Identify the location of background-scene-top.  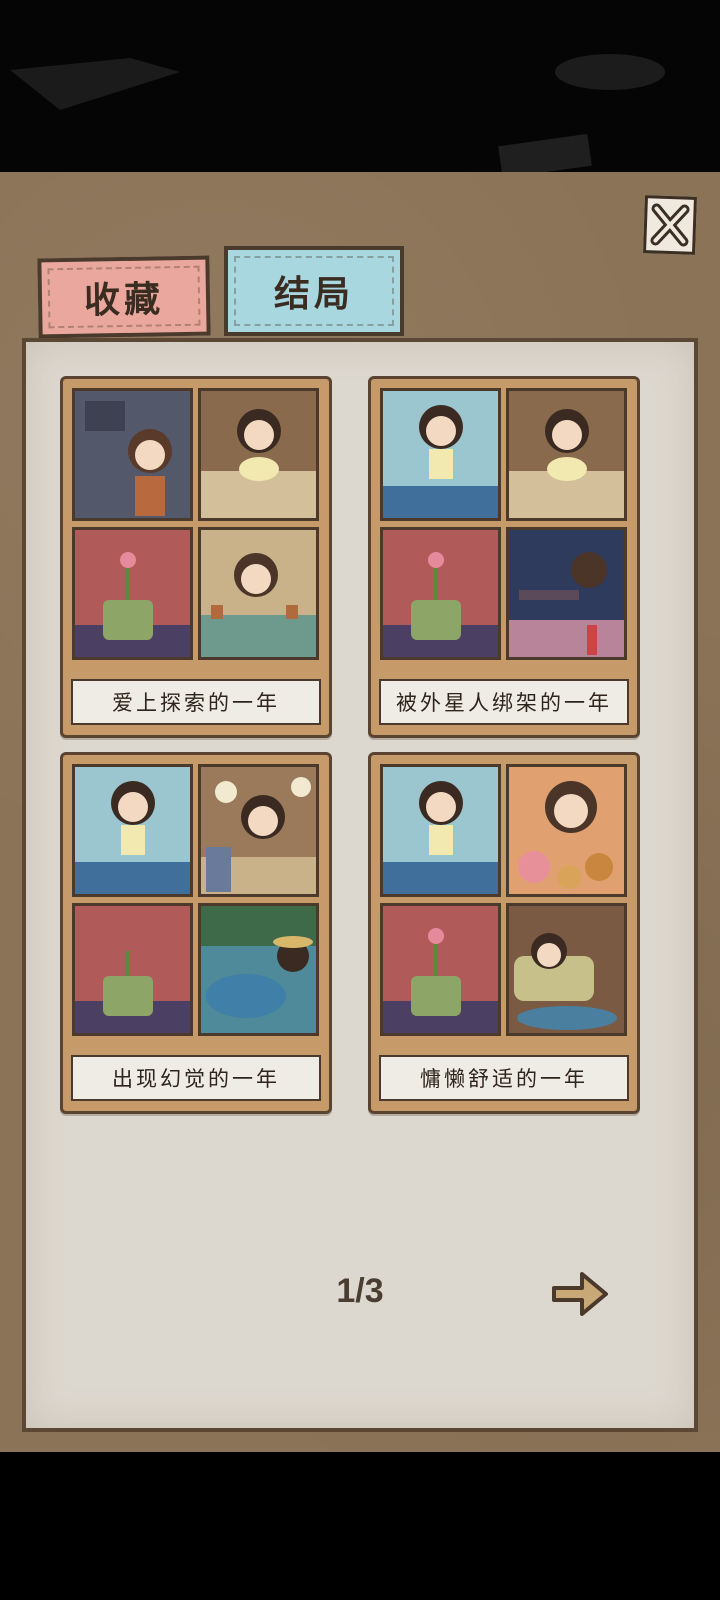
(360, 86).